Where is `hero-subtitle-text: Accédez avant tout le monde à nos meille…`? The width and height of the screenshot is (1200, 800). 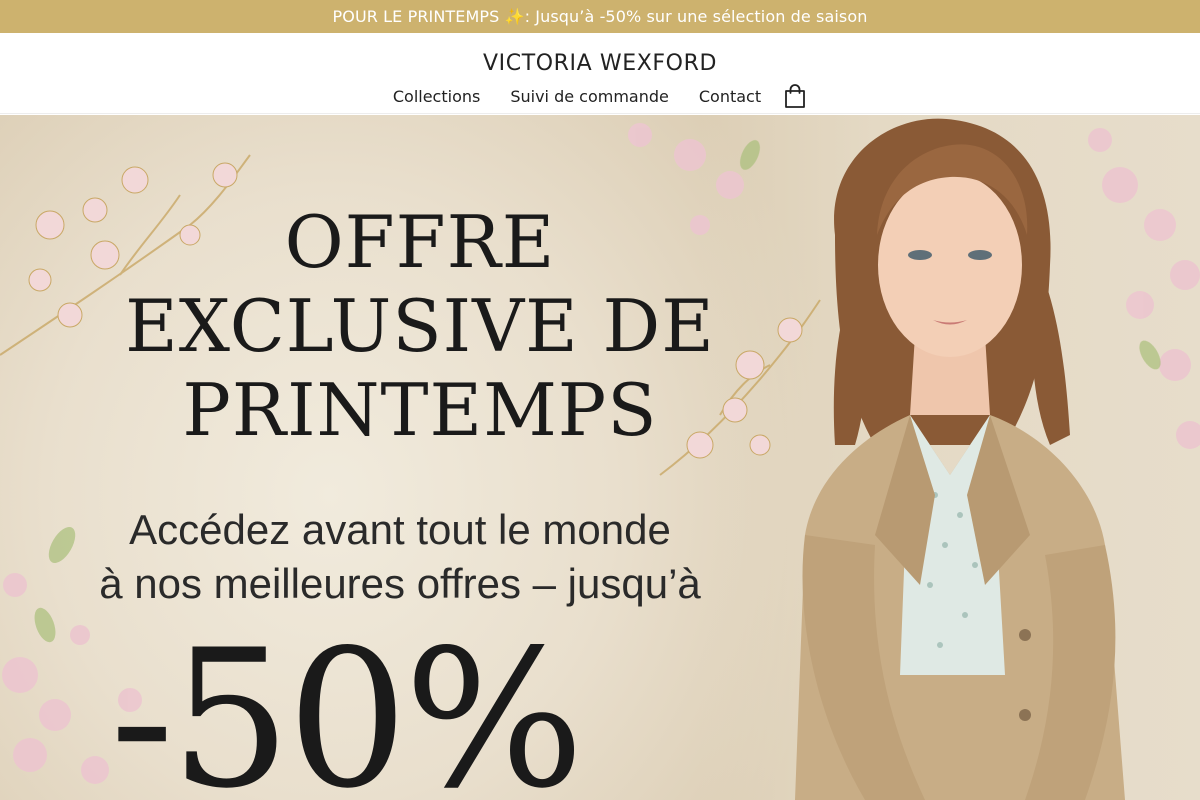
hero-subtitle-text: Accédez avant tout le monde à nos meille… is located at coordinates (400, 556).